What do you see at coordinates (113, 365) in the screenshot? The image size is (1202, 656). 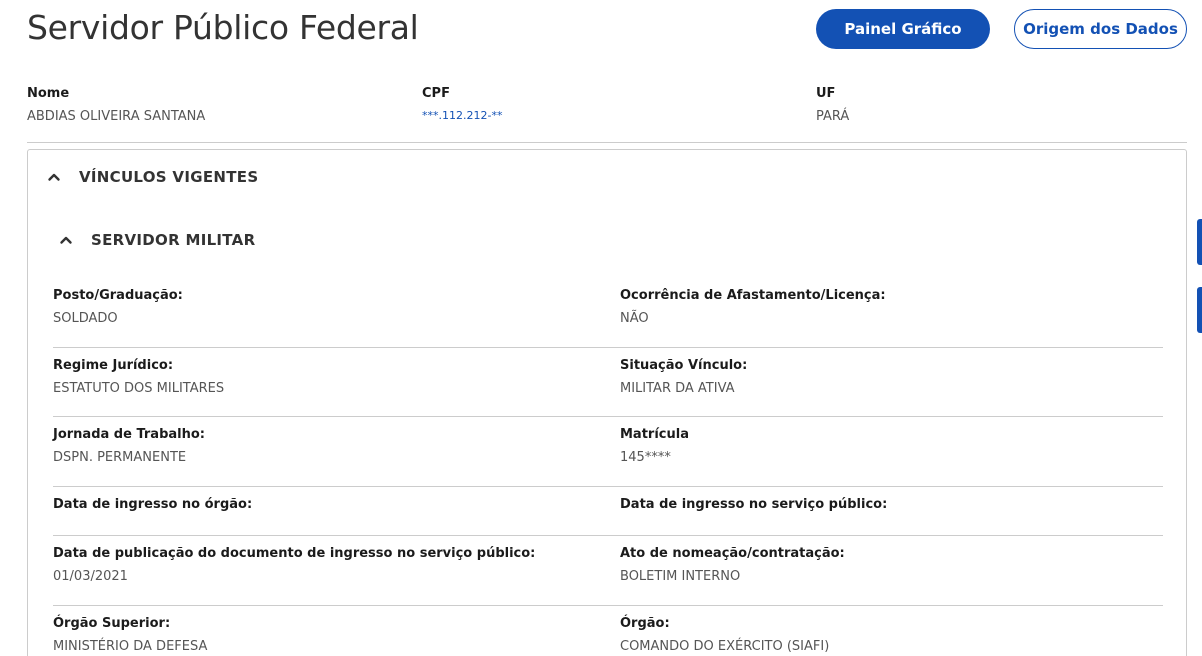 I see `field-label: Regime Jurídico:` at bounding box center [113, 365].